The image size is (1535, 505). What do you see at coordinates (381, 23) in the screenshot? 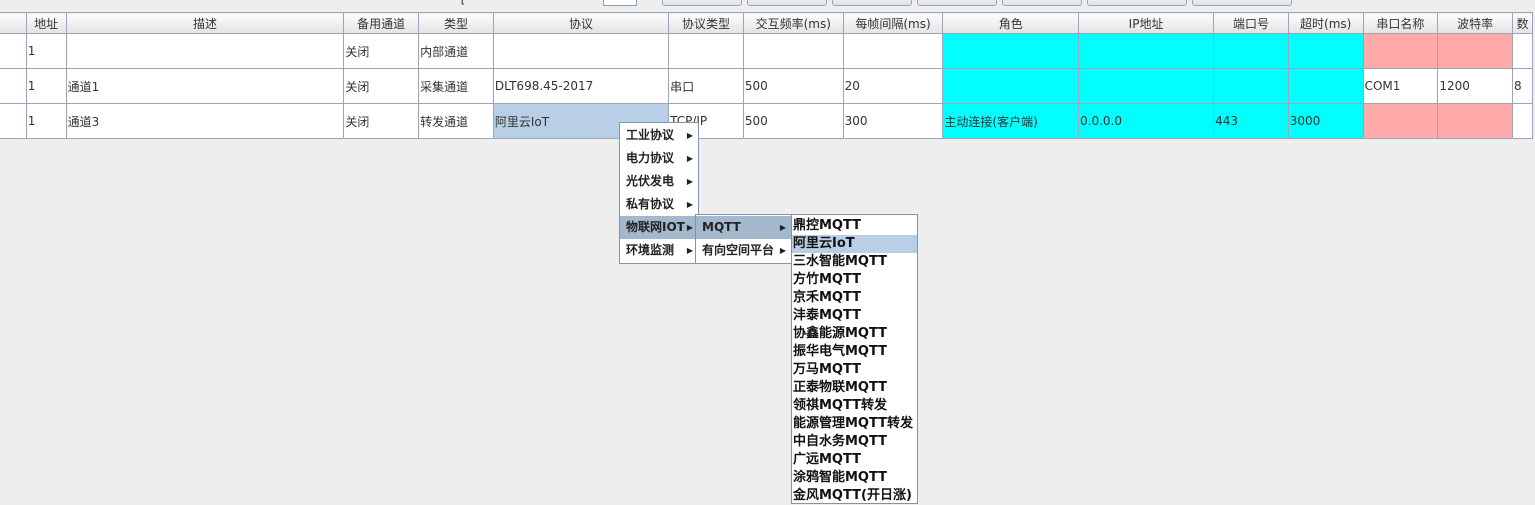
I see `column-header: 备用通道` at bounding box center [381, 23].